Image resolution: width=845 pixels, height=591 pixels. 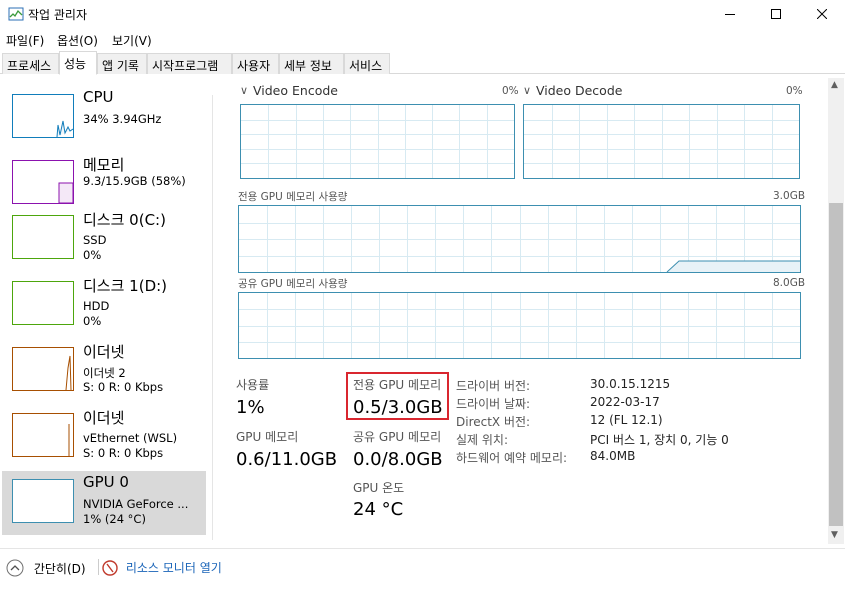 I want to click on sidebar-item-ethernet-2: 이더넷 이더넷 2 S: 0 R: 0 Kbps, so click(x=104, y=372).